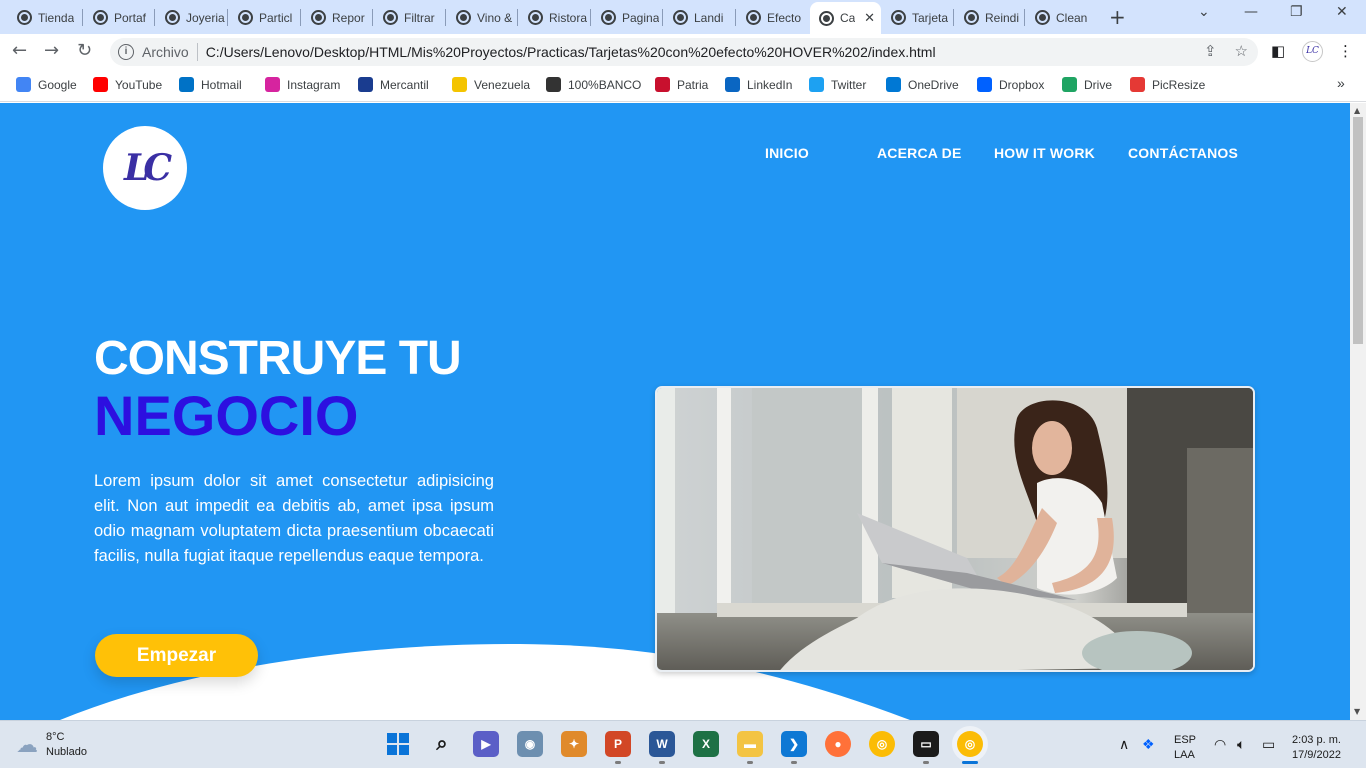 The image size is (1366, 768). I want to click on browser-tab: Particl, so click(264, 17).